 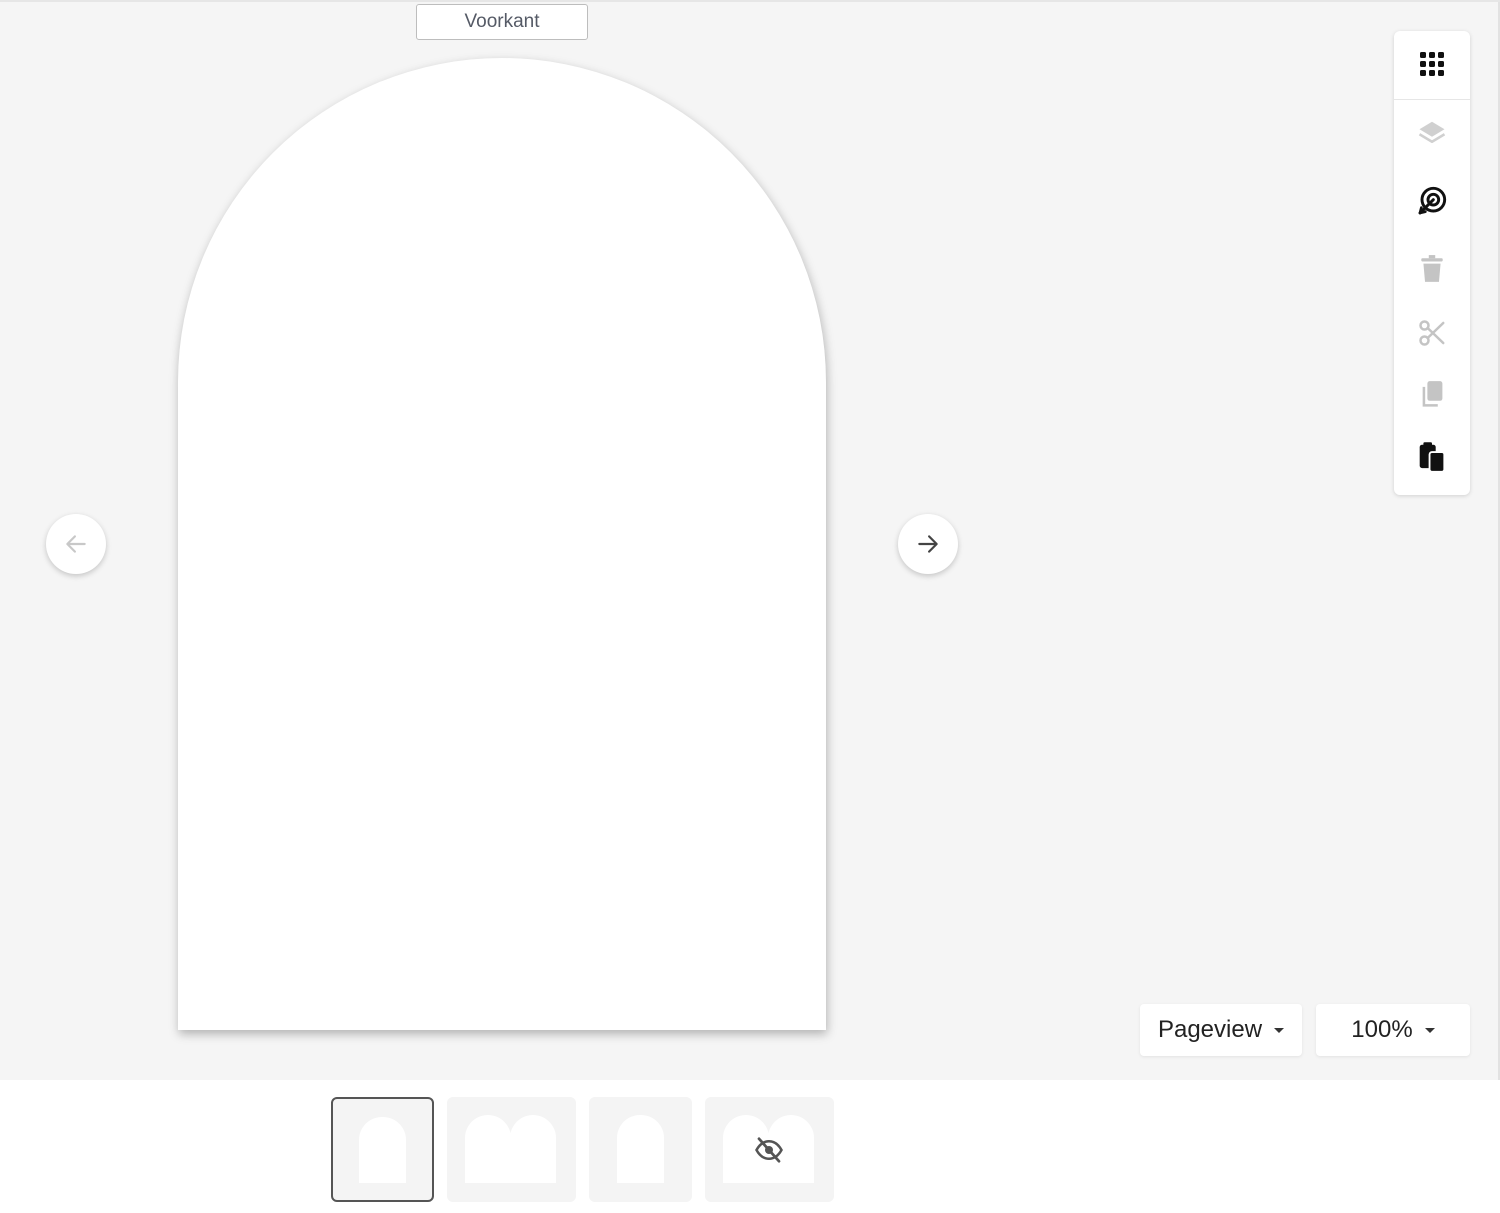 I want to click on grid-icon, so click(x=1432, y=64).